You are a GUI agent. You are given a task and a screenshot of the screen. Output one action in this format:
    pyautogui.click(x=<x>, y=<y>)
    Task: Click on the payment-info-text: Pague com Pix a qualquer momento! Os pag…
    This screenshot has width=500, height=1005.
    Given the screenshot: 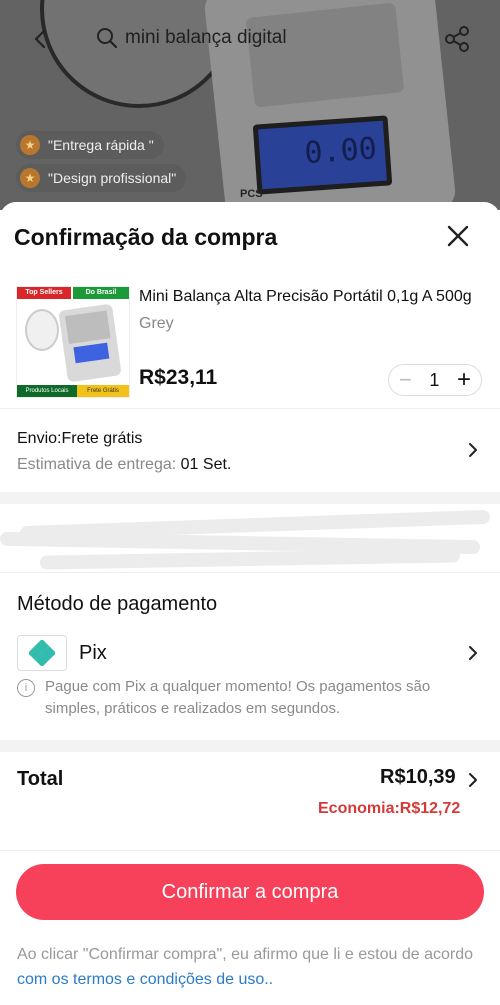 What is the action you would take?
    pyautogui.click(x=238, y=697)
    